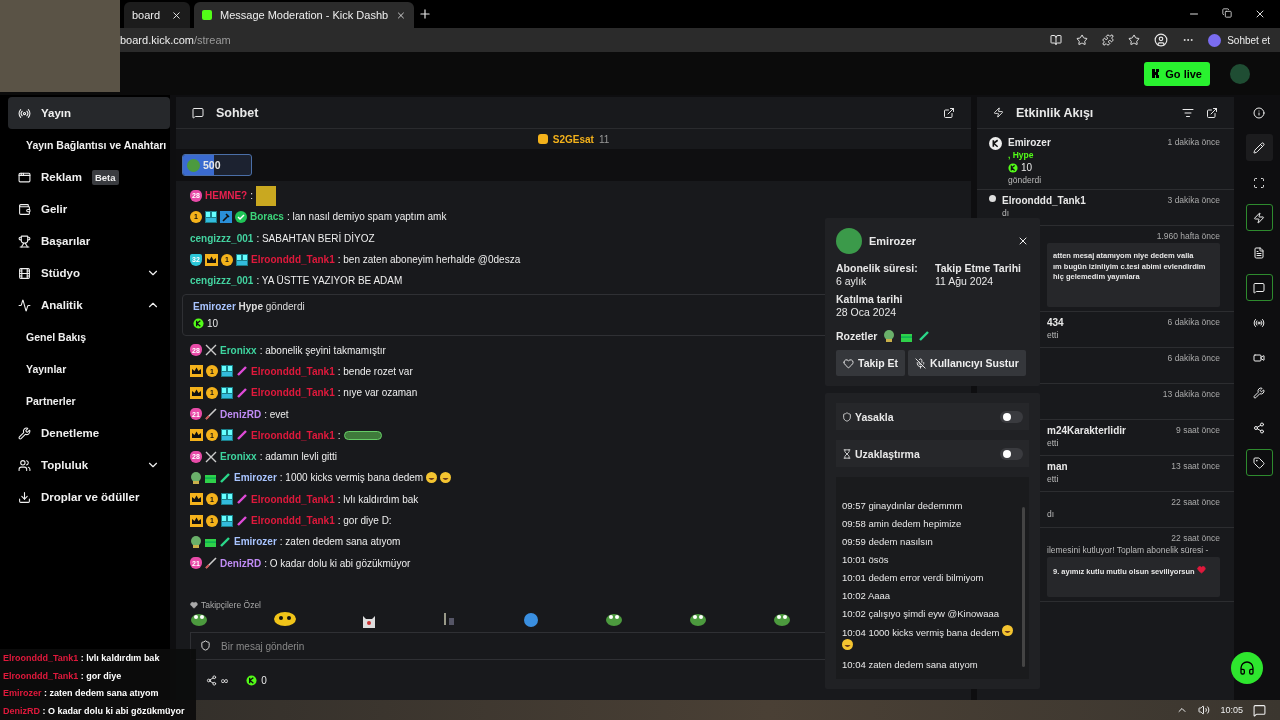 Image resolution: width=1280 pixels, height=720 pixels. I want to click on feed-time: 13 saat önce, so click(1195, 466).